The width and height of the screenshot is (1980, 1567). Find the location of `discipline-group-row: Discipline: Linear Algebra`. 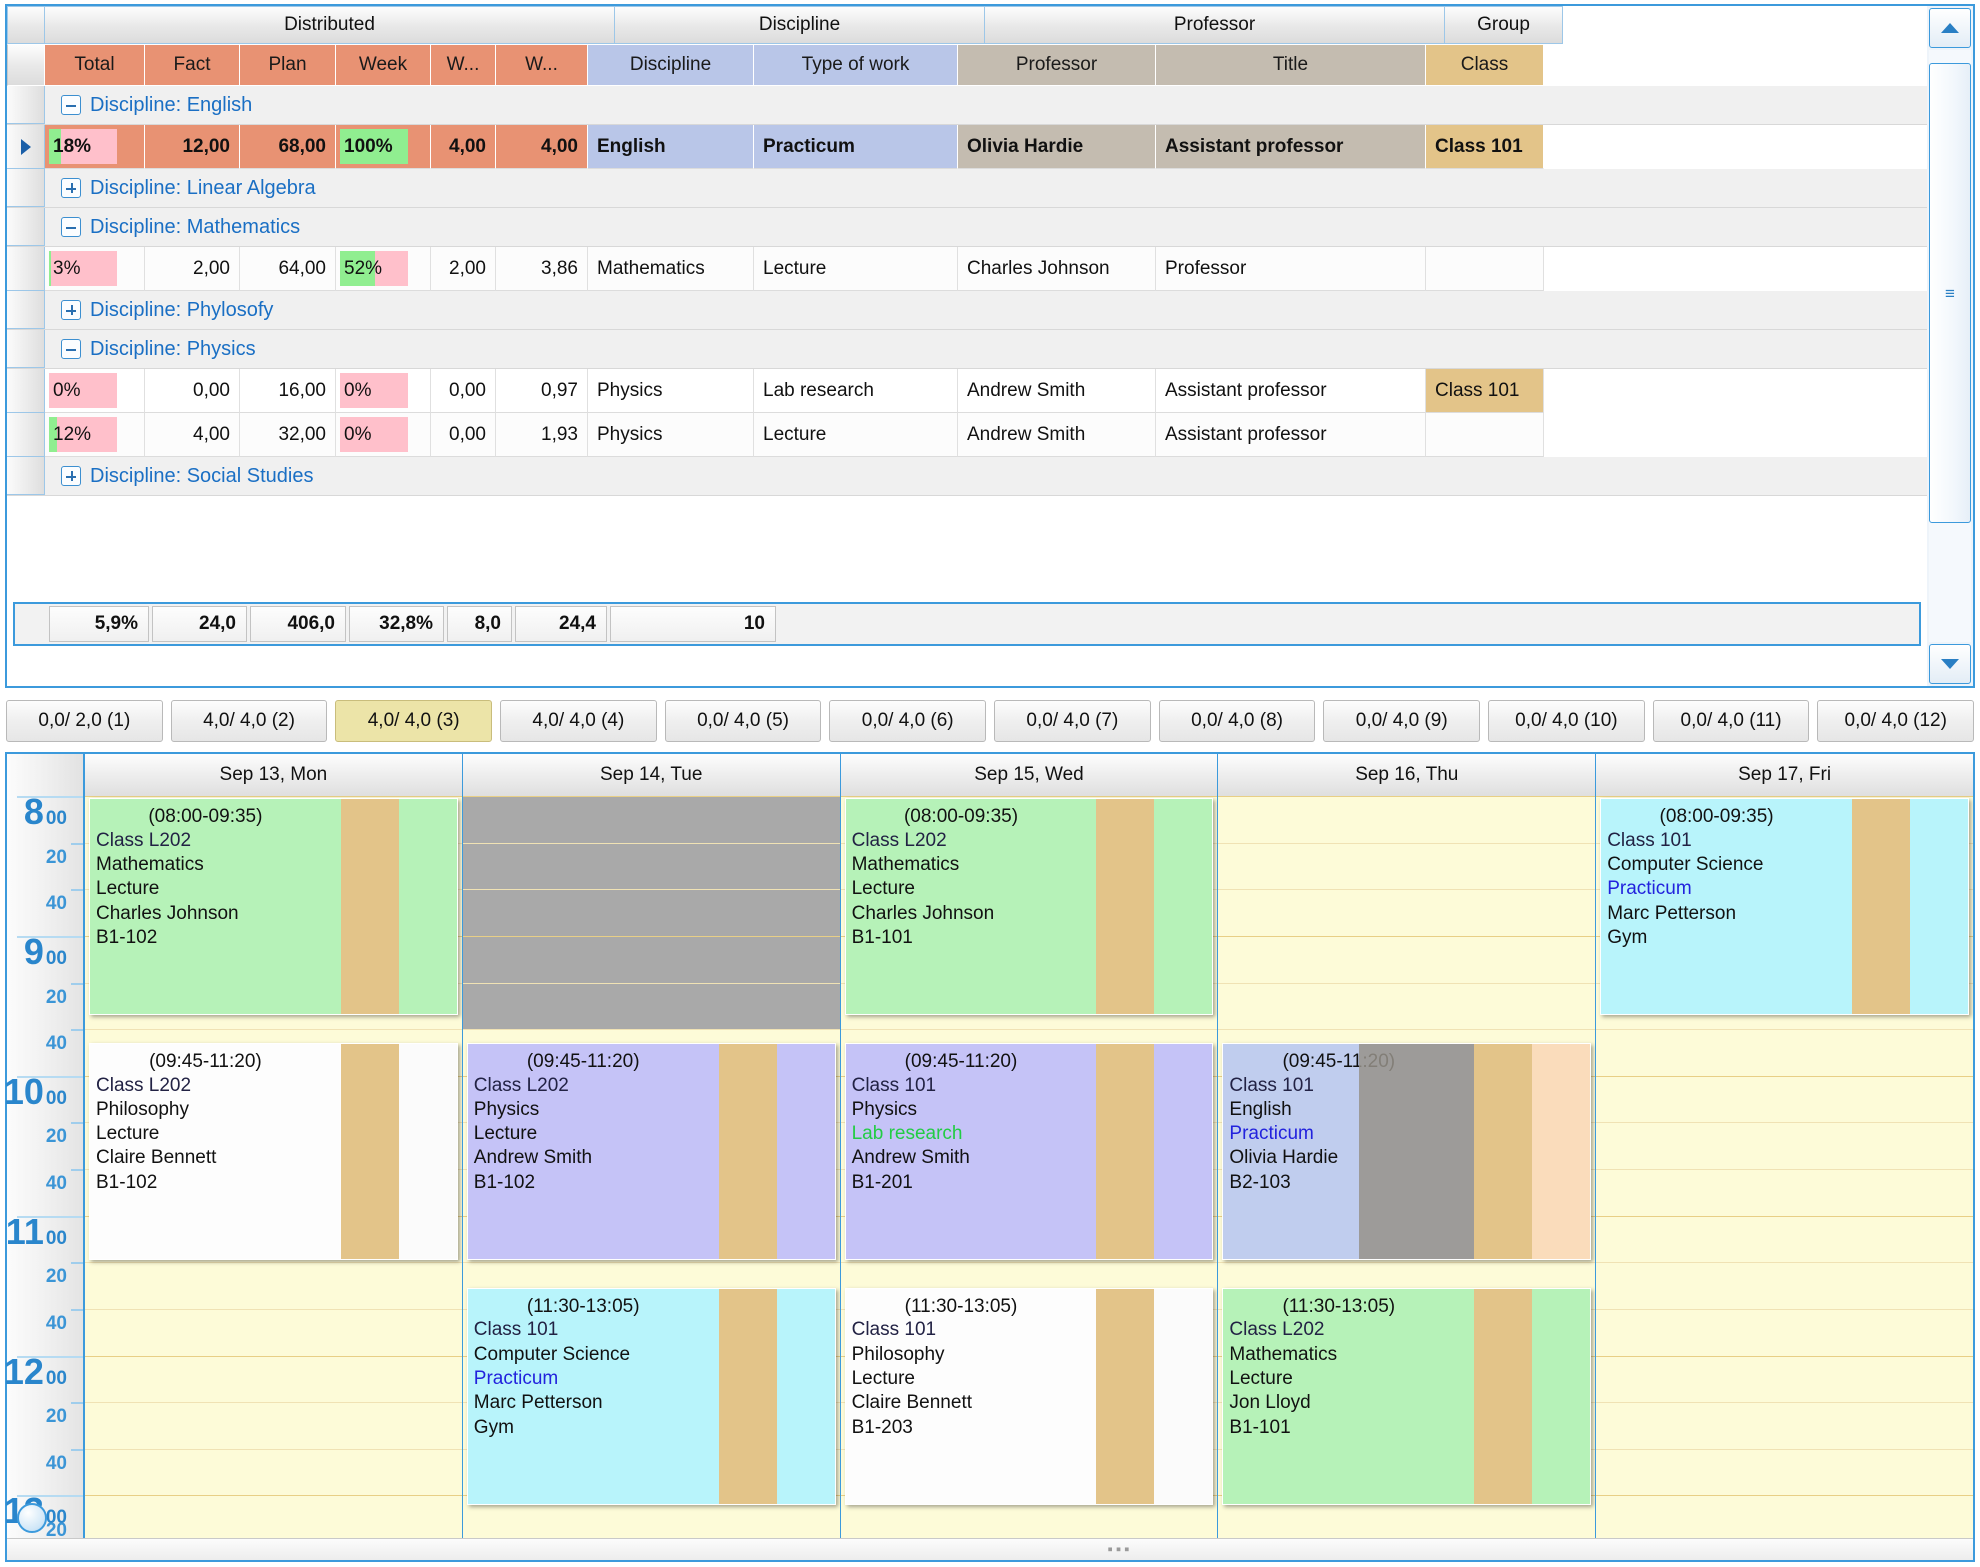

discipline-group-row: Discipline: Linear Algebra is located at coordinates (967, 188).